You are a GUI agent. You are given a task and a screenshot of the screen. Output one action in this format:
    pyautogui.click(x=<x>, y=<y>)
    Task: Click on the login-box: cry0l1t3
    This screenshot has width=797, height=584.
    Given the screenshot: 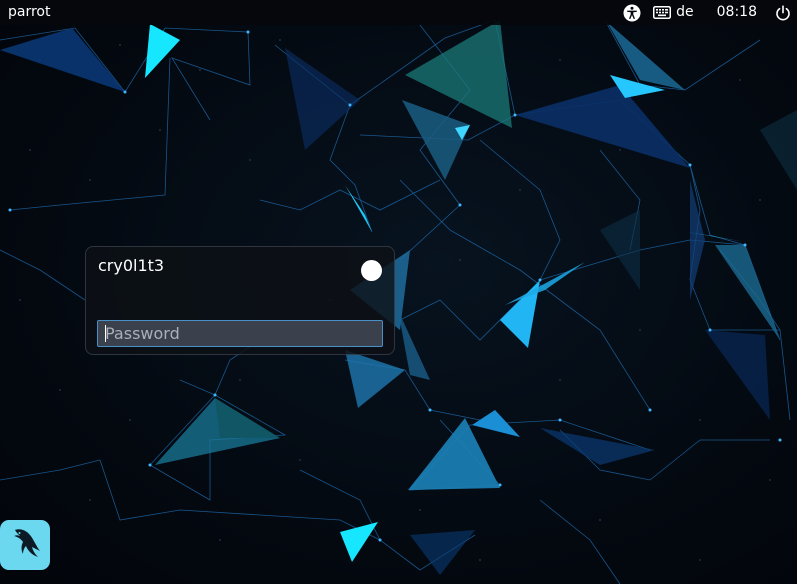 What is the action you would take?
    pyautogui.click(x=240, y=300)
    